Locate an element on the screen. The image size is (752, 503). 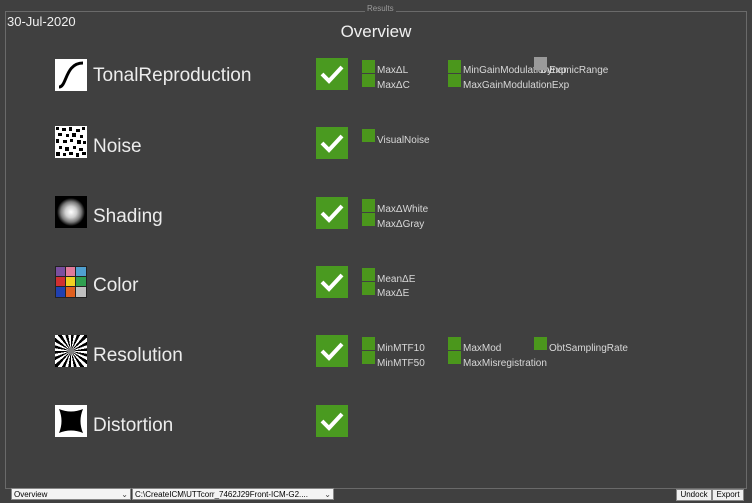
noise-pattern-icon is located at coordinates (71, 142).